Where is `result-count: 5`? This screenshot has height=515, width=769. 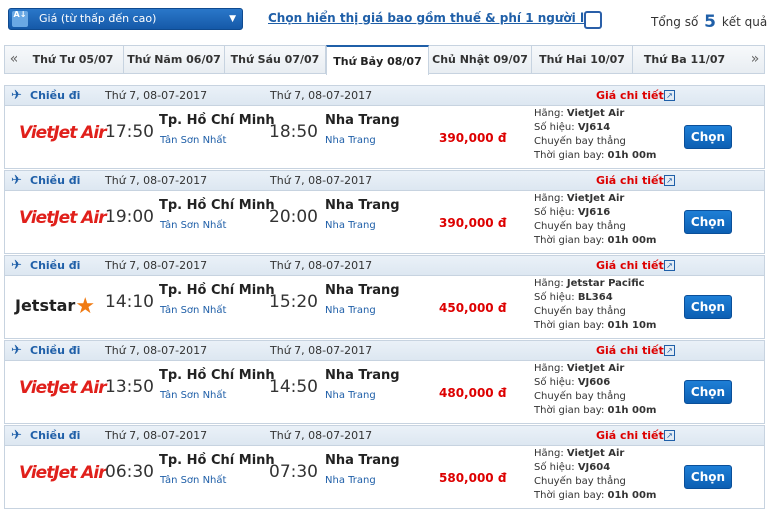 result-count: 5 is located at coordinates (710, 22).